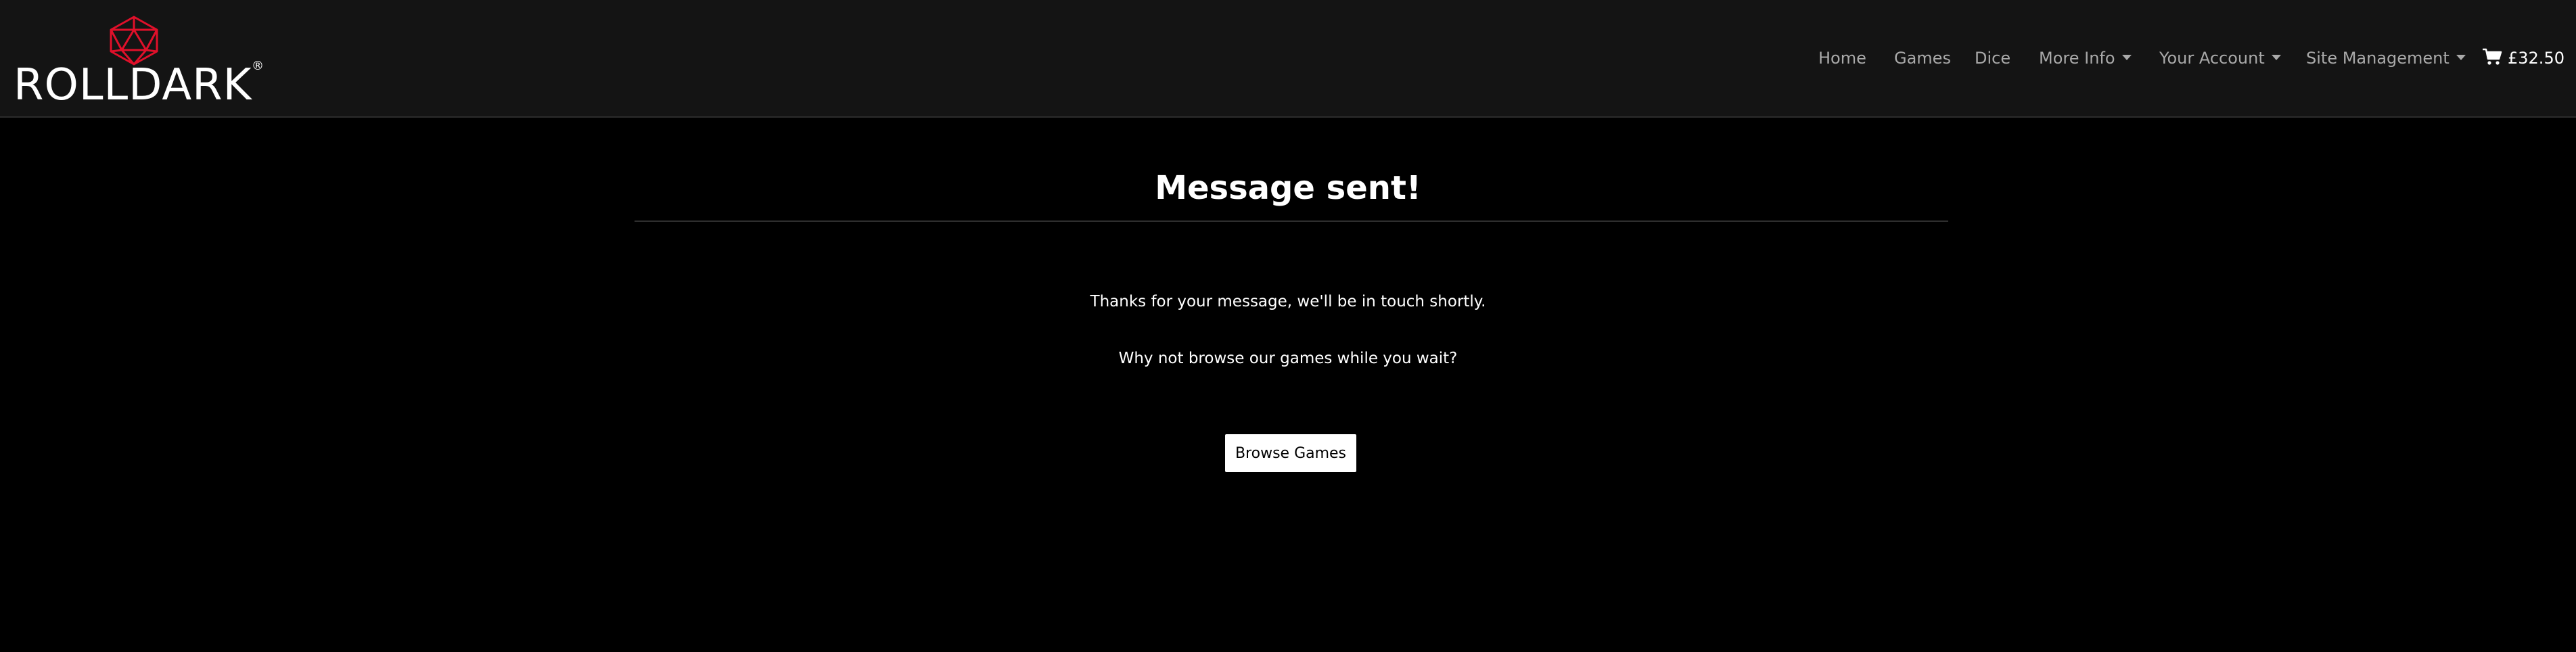 The width and height of the screenshot is (2576, 652). What do you see at coordinates (2077, 58) in the screenshot?
I see `nav-more-info-label: More Info` at bounding box center [2077, 58].